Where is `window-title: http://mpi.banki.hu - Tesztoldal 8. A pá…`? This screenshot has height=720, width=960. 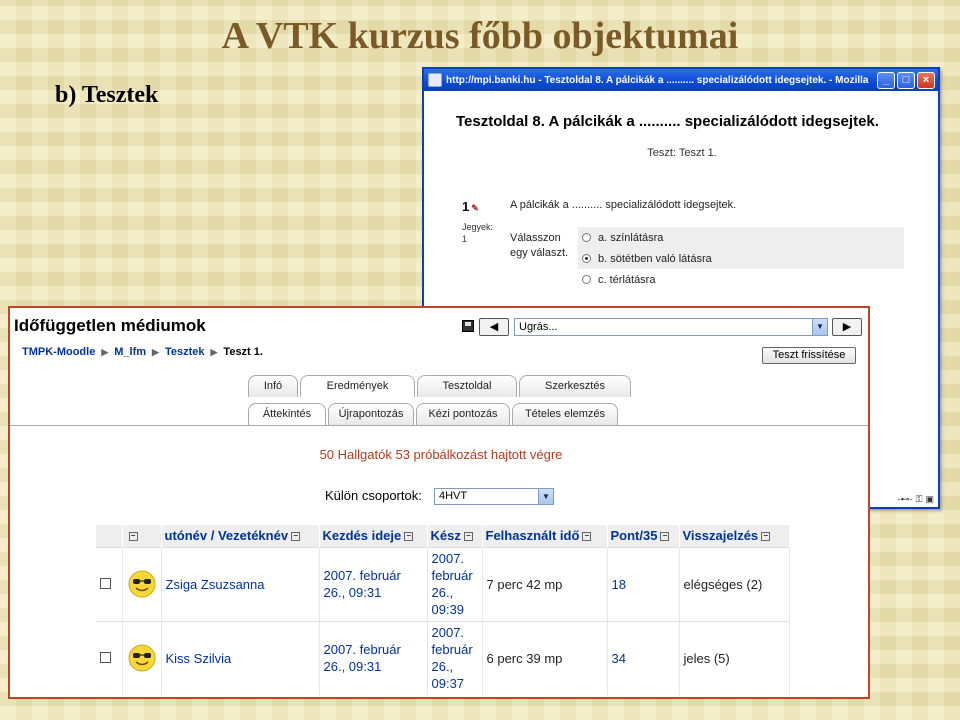 window-title: http://mpi.banki.hu - Tesztoldal 8. A pá… is located at coordinates (657, 80).